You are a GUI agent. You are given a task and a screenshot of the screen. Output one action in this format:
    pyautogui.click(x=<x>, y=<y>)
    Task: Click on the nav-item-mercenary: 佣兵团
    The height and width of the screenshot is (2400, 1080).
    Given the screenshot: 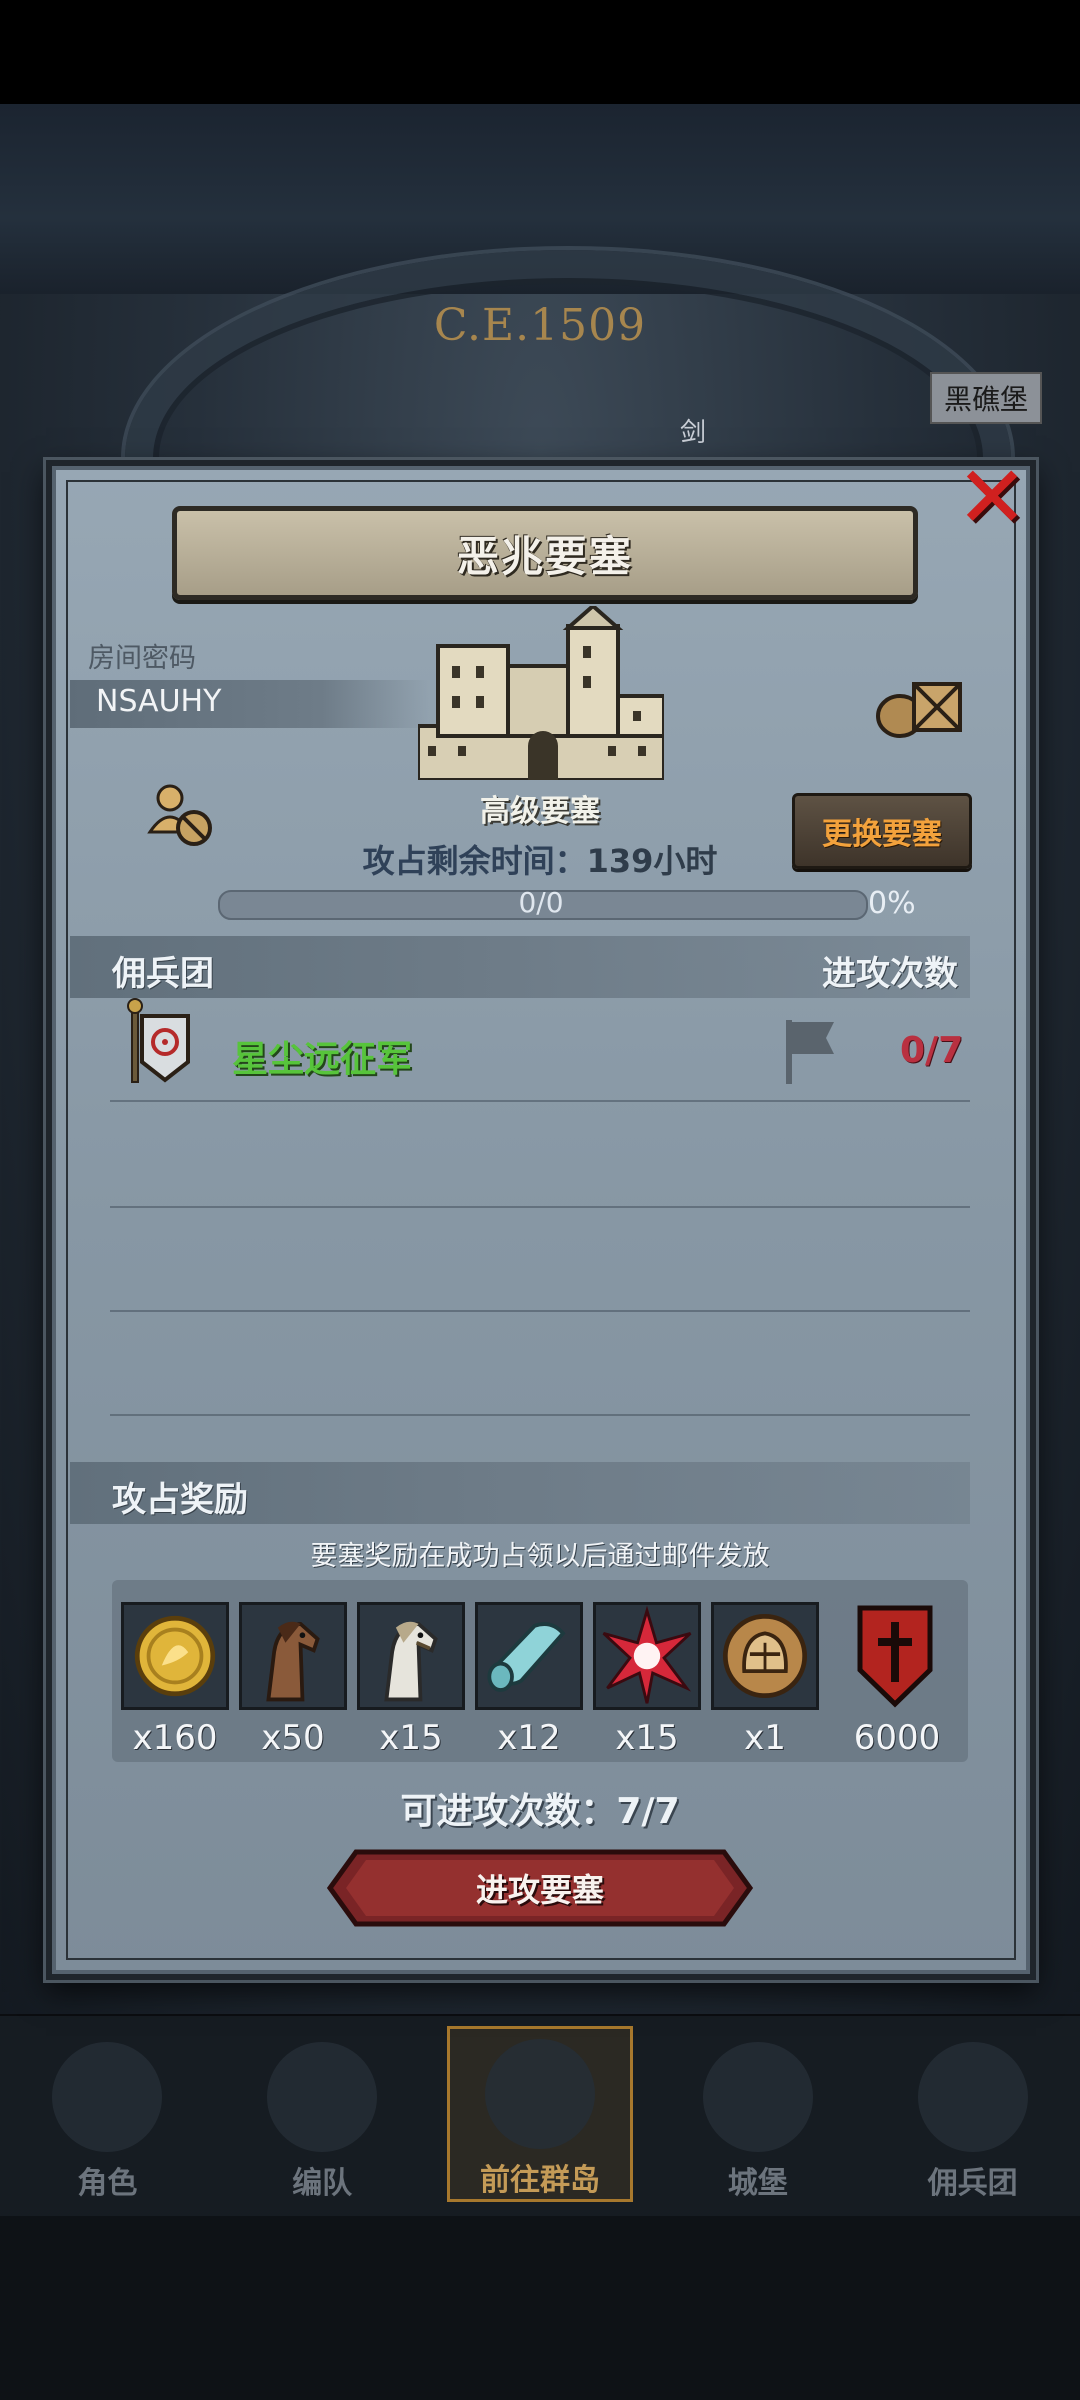 What is the action you would take?
    pyautogui.click(x=973, y=2117)
    